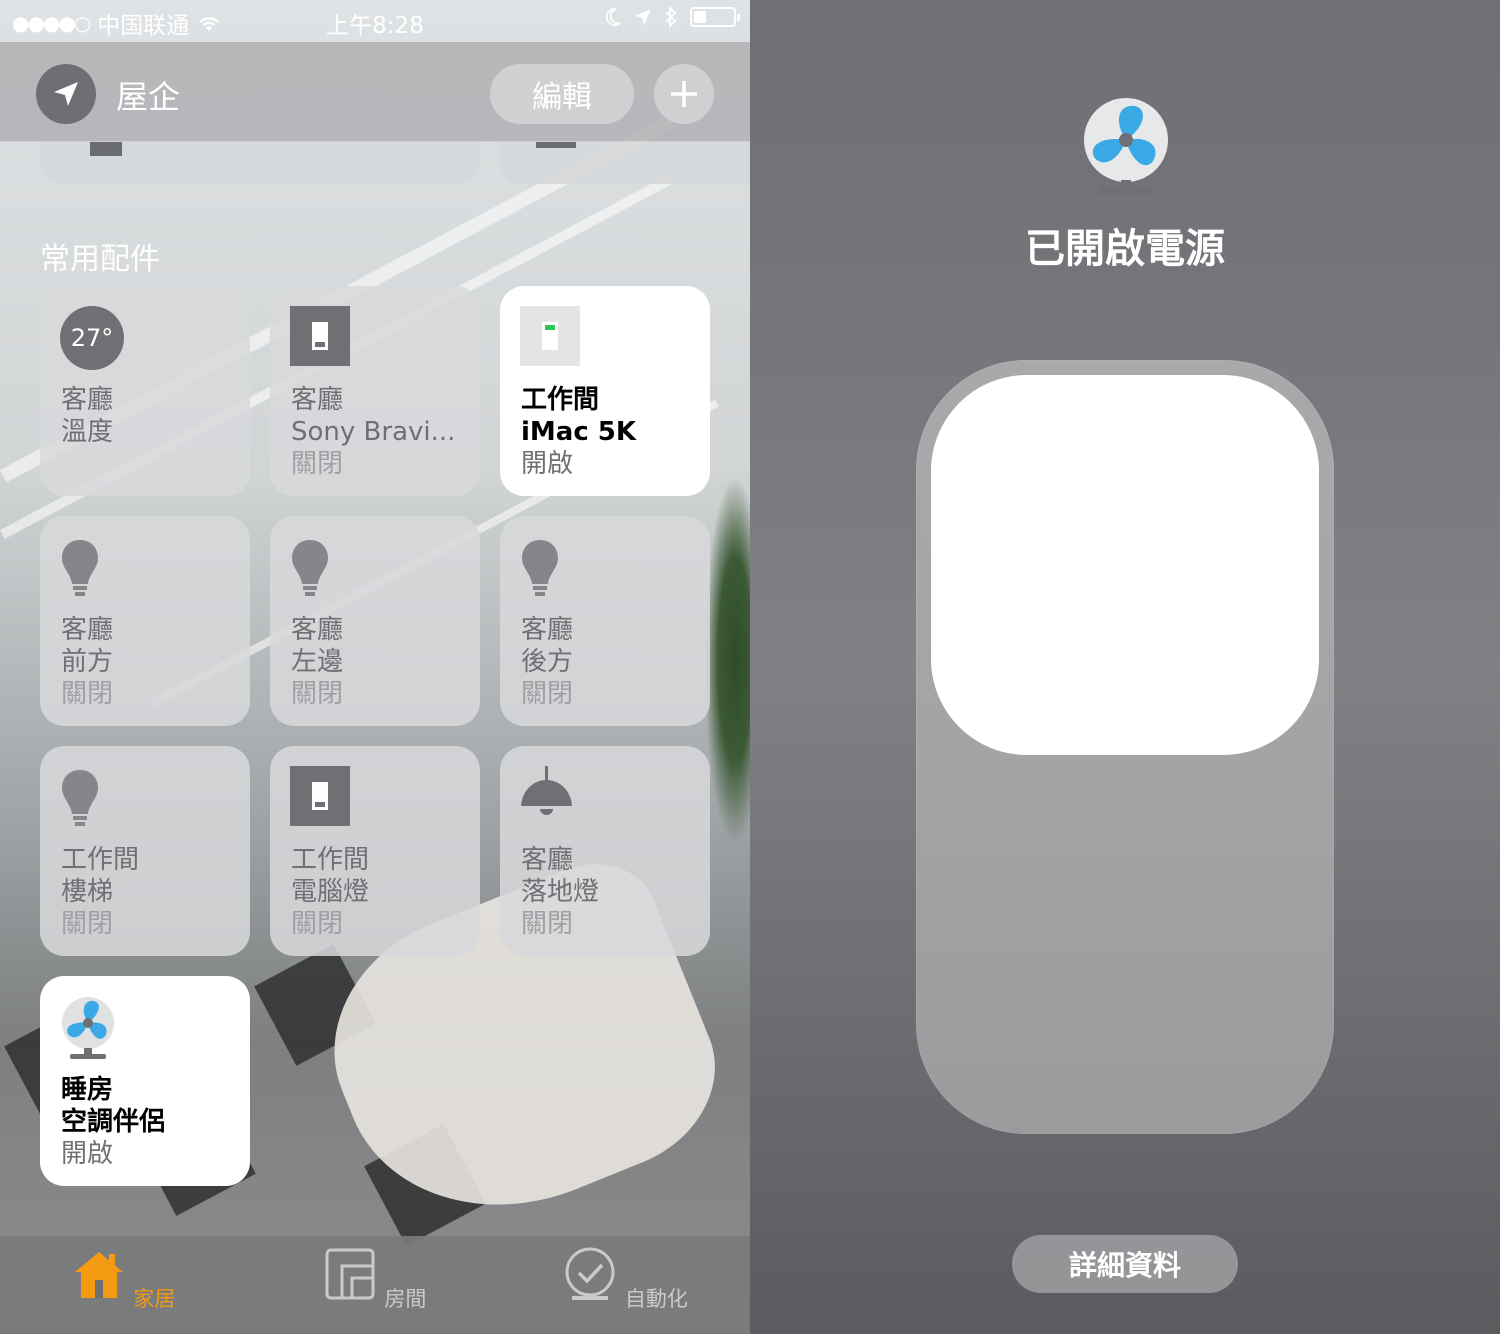 This screenshot has width=1500, height=1334. Describe the element at coordinates (375, 21) in the screenshot. I see `status-bar: ●●●●○ 中国联通 上午8:28` at that location.